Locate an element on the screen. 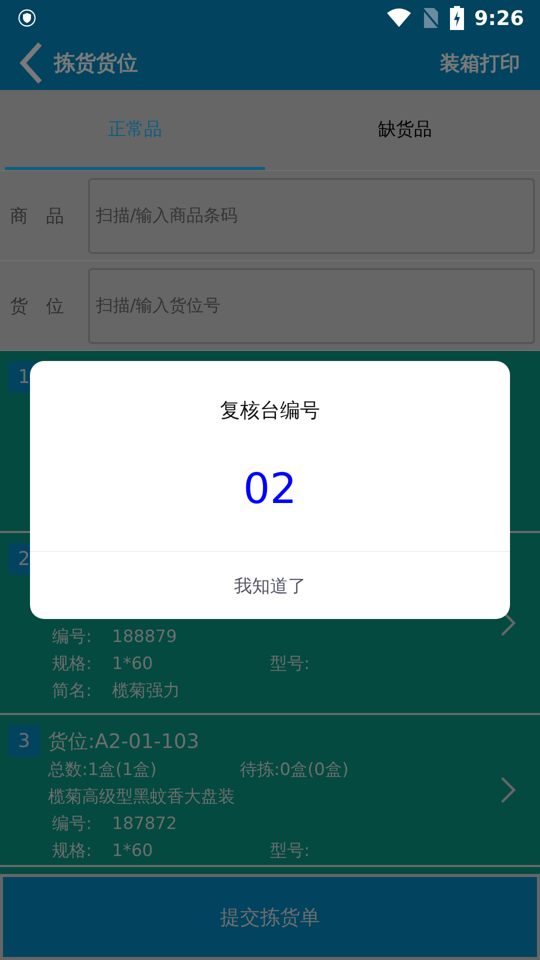  item-number: 3 is located at coordinates (24, 741).